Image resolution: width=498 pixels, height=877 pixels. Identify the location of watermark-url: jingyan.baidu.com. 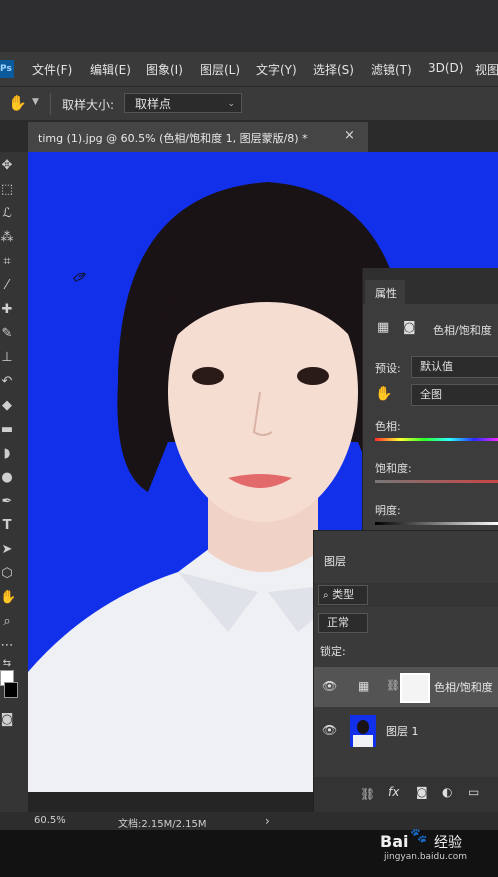
(426, 857).